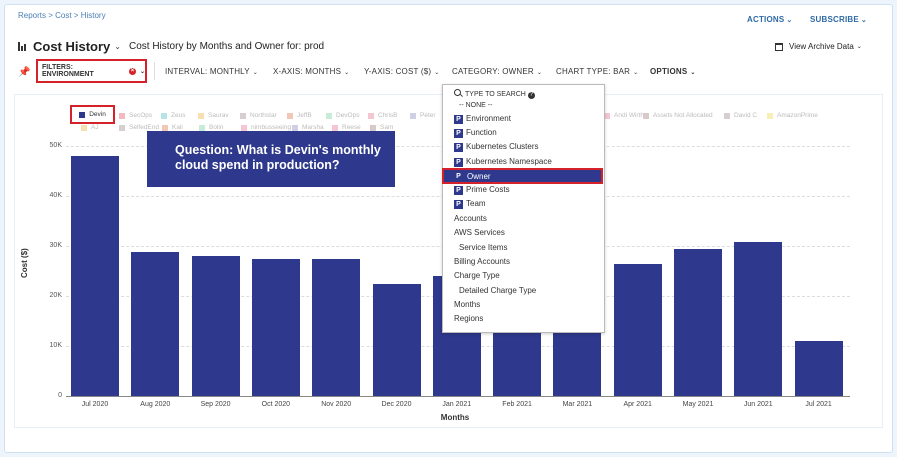 The width and height of the screenshot is (897, 457). Describe the element at coordinates (92, 114) in the screenshot. I see `legend-devin-highlight: Devin` at that location.